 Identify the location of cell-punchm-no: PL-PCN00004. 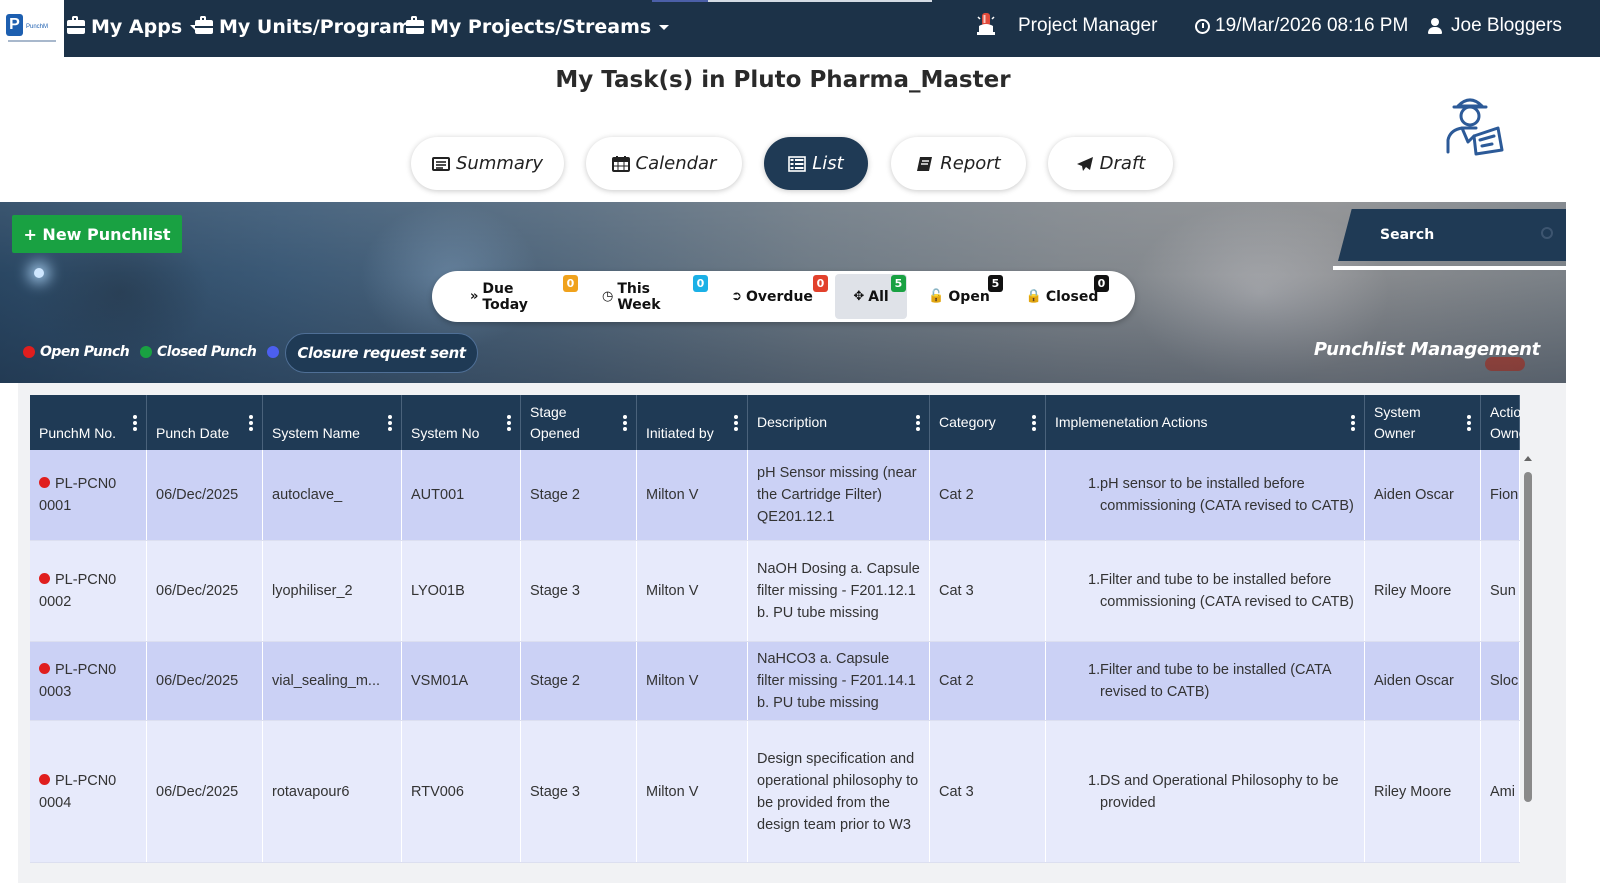
(88, 791).